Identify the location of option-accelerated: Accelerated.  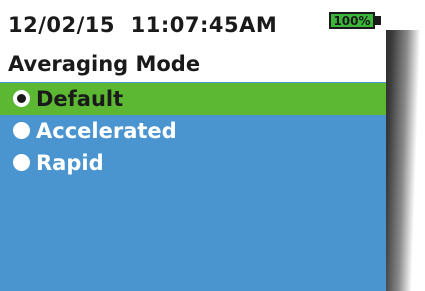
(193, 131).